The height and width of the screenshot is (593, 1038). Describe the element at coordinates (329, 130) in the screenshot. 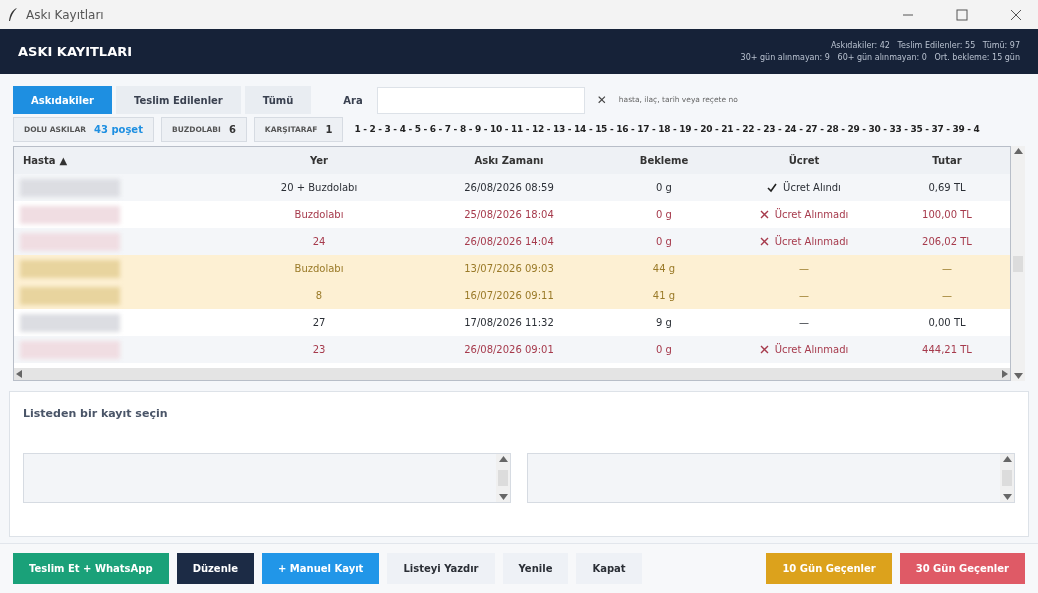

I see `chip-value: 1` at that location.